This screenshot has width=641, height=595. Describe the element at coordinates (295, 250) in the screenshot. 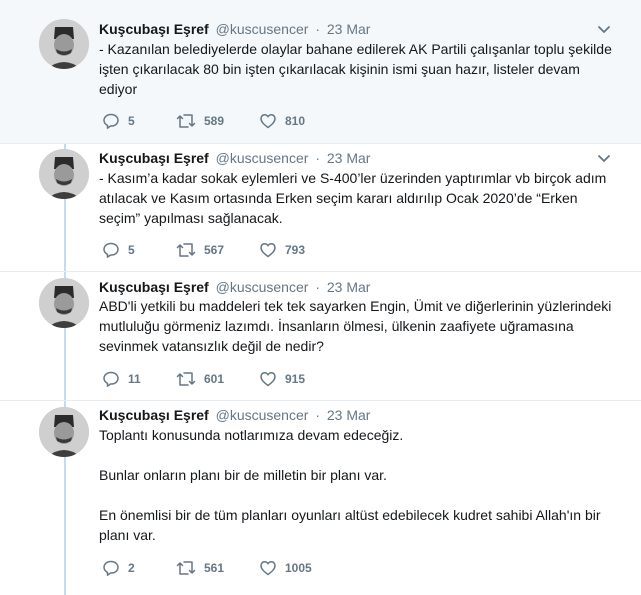

I see `like-count: 793` at that location.